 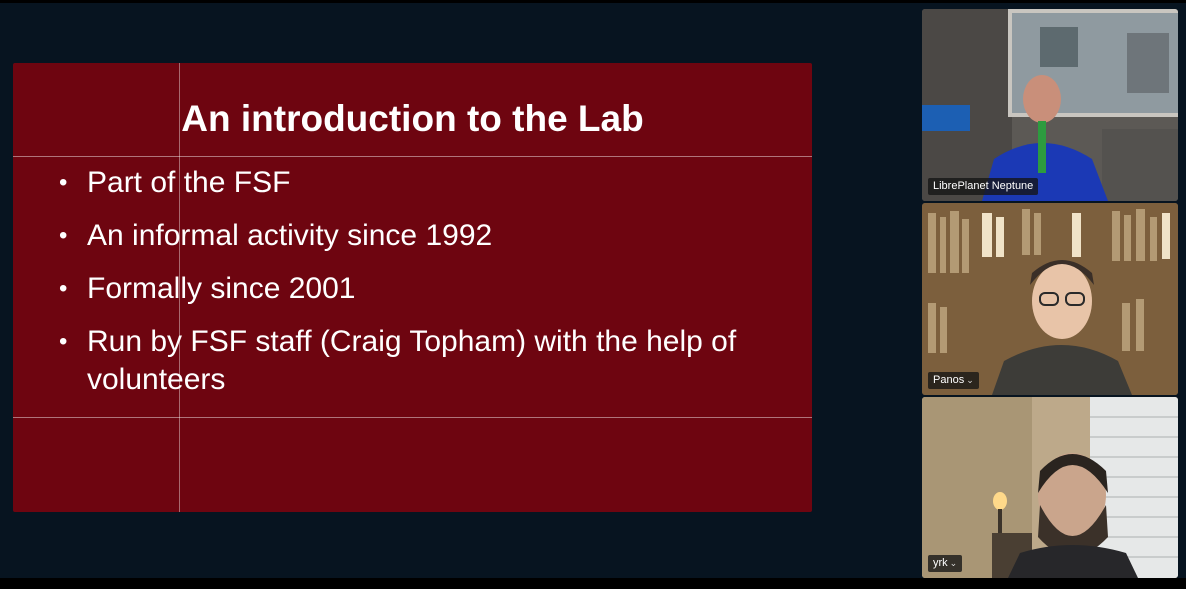 I want to click on participant-tile-librePlanet-neptune: LibrePlanet Neptune, so click(x=1050, y=105).